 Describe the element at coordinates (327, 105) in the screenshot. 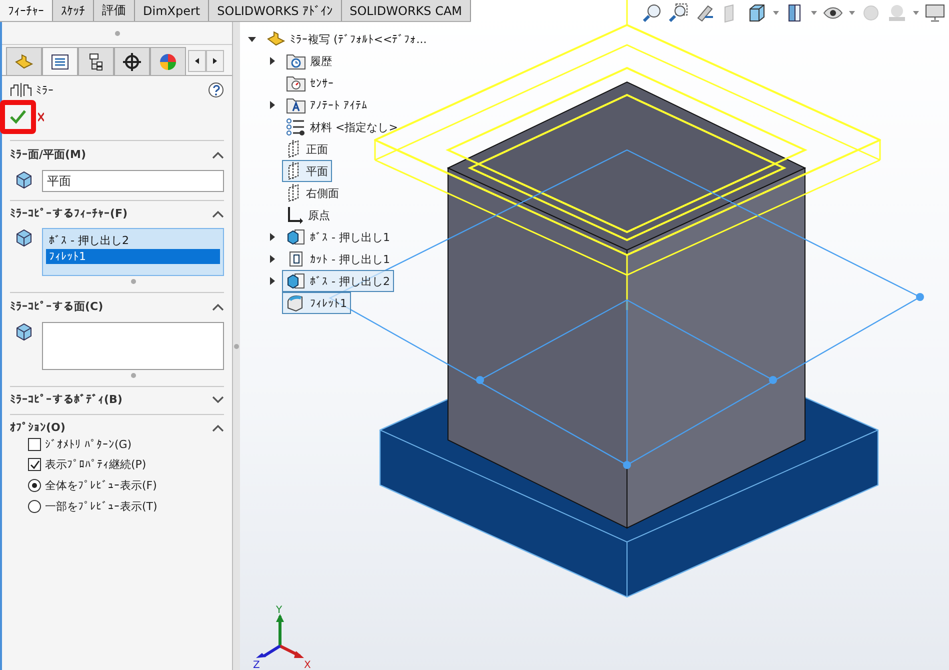

I see `tree-item: ｱﾉﾃｰﾄ ｱｲﾃﾑ` at that location.